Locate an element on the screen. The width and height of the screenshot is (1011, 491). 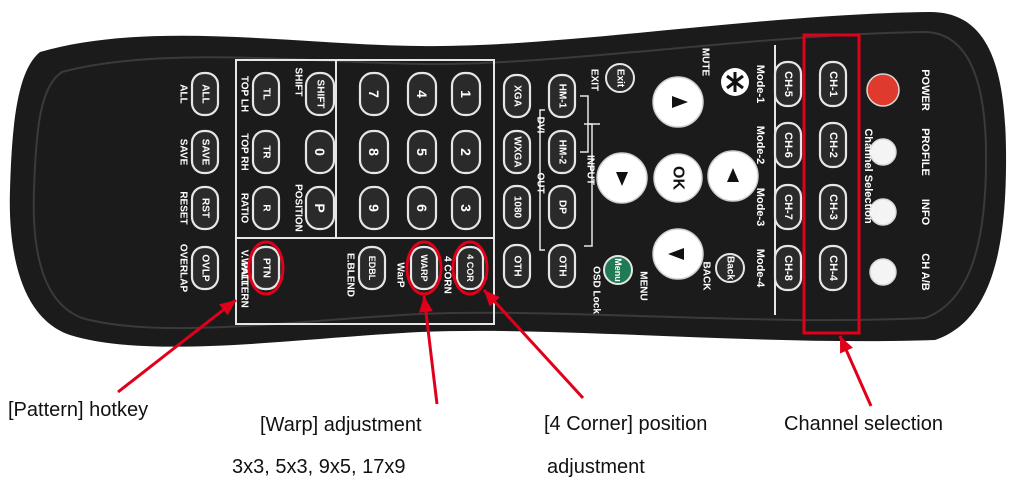
key-shift-button: SHIFT is located at coordinates (320, 94).